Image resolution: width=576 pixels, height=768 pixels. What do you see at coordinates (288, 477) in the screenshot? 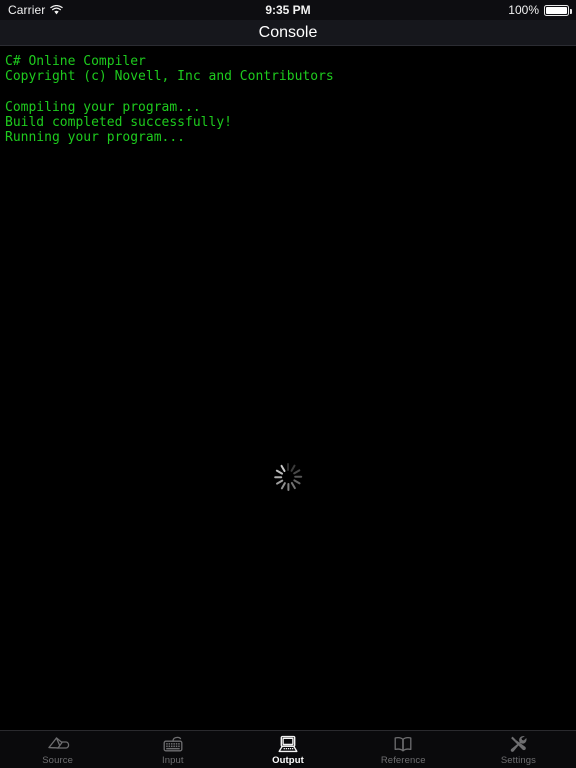
I see `activity-indicator` at bounding box center [288, 477].